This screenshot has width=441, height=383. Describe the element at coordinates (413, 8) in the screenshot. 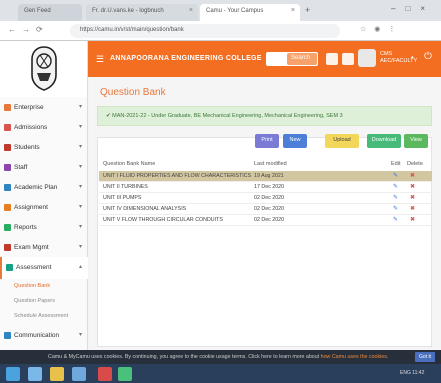

I see `window-controls: –□×` at that location.